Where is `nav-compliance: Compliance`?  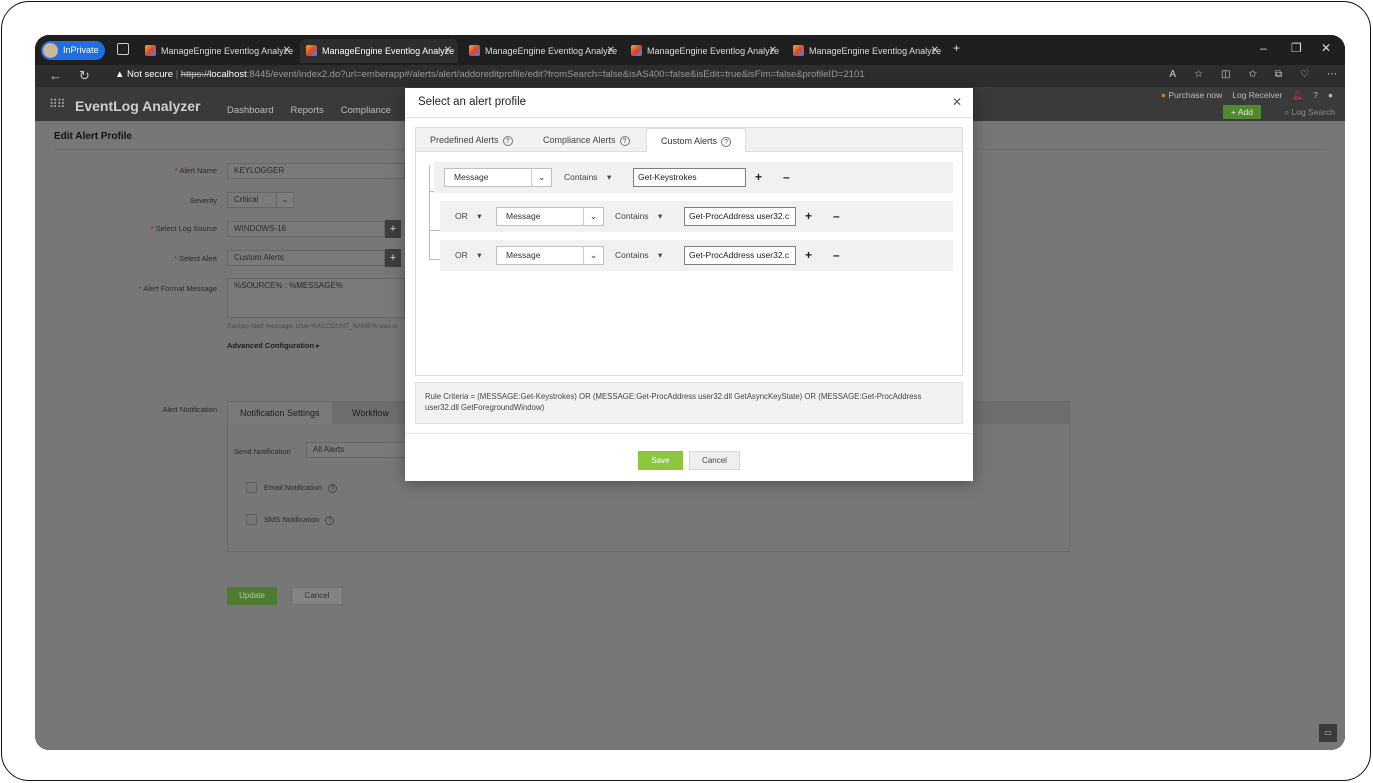
nav-compliance: Compliance is located at coordinates (366, 110).